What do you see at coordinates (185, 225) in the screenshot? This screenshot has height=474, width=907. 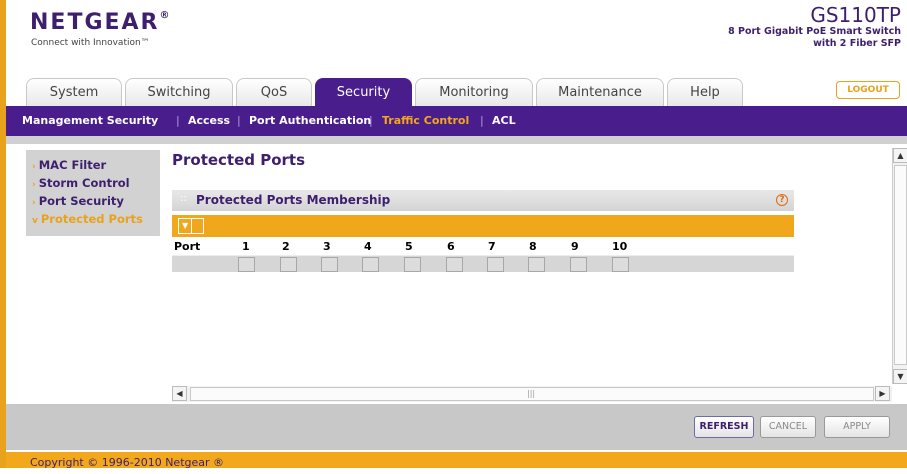 I see `caret-down-icon: ▼` at bounding box center [185, 225].